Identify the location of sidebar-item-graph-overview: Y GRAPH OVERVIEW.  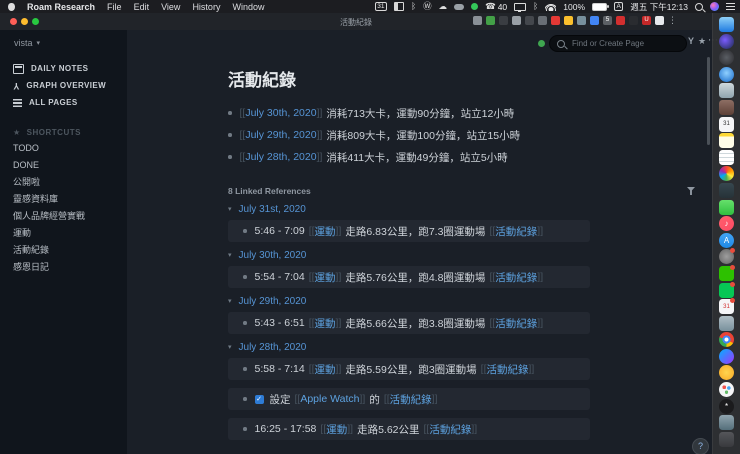
(63, 85).